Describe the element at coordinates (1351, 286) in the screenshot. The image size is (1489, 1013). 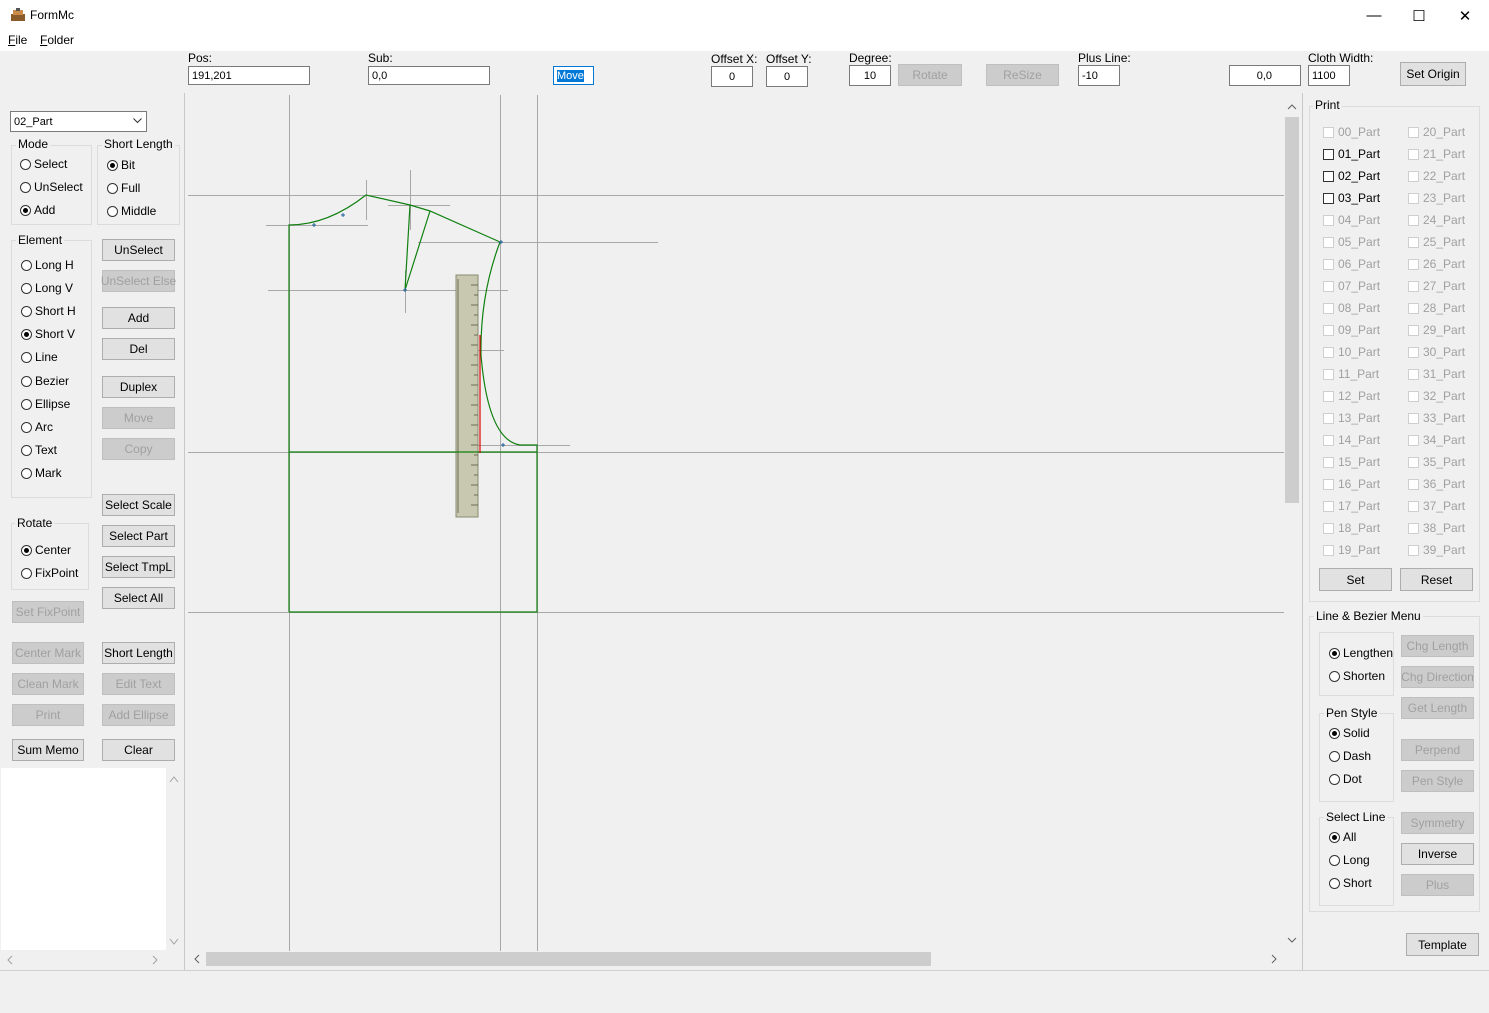
I see `print-part-07-checkbox: 07_Part` at that location.